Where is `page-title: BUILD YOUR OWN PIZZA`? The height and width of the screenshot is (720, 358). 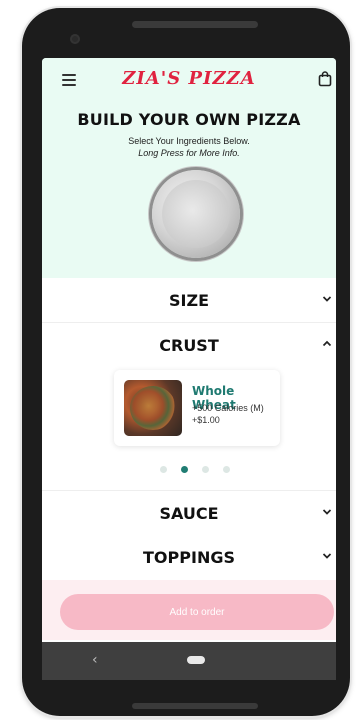 page-title: BUILD YOUR OWN PIZZA is located at coordinates (189, 119).